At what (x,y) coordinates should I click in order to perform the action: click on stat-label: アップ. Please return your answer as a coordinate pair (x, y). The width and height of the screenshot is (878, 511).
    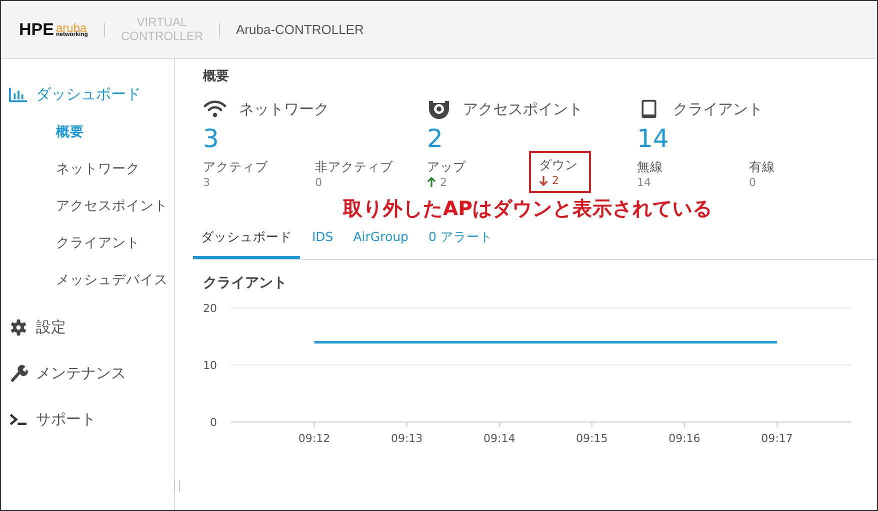
    Looking at the image, I should click on (447, 167).